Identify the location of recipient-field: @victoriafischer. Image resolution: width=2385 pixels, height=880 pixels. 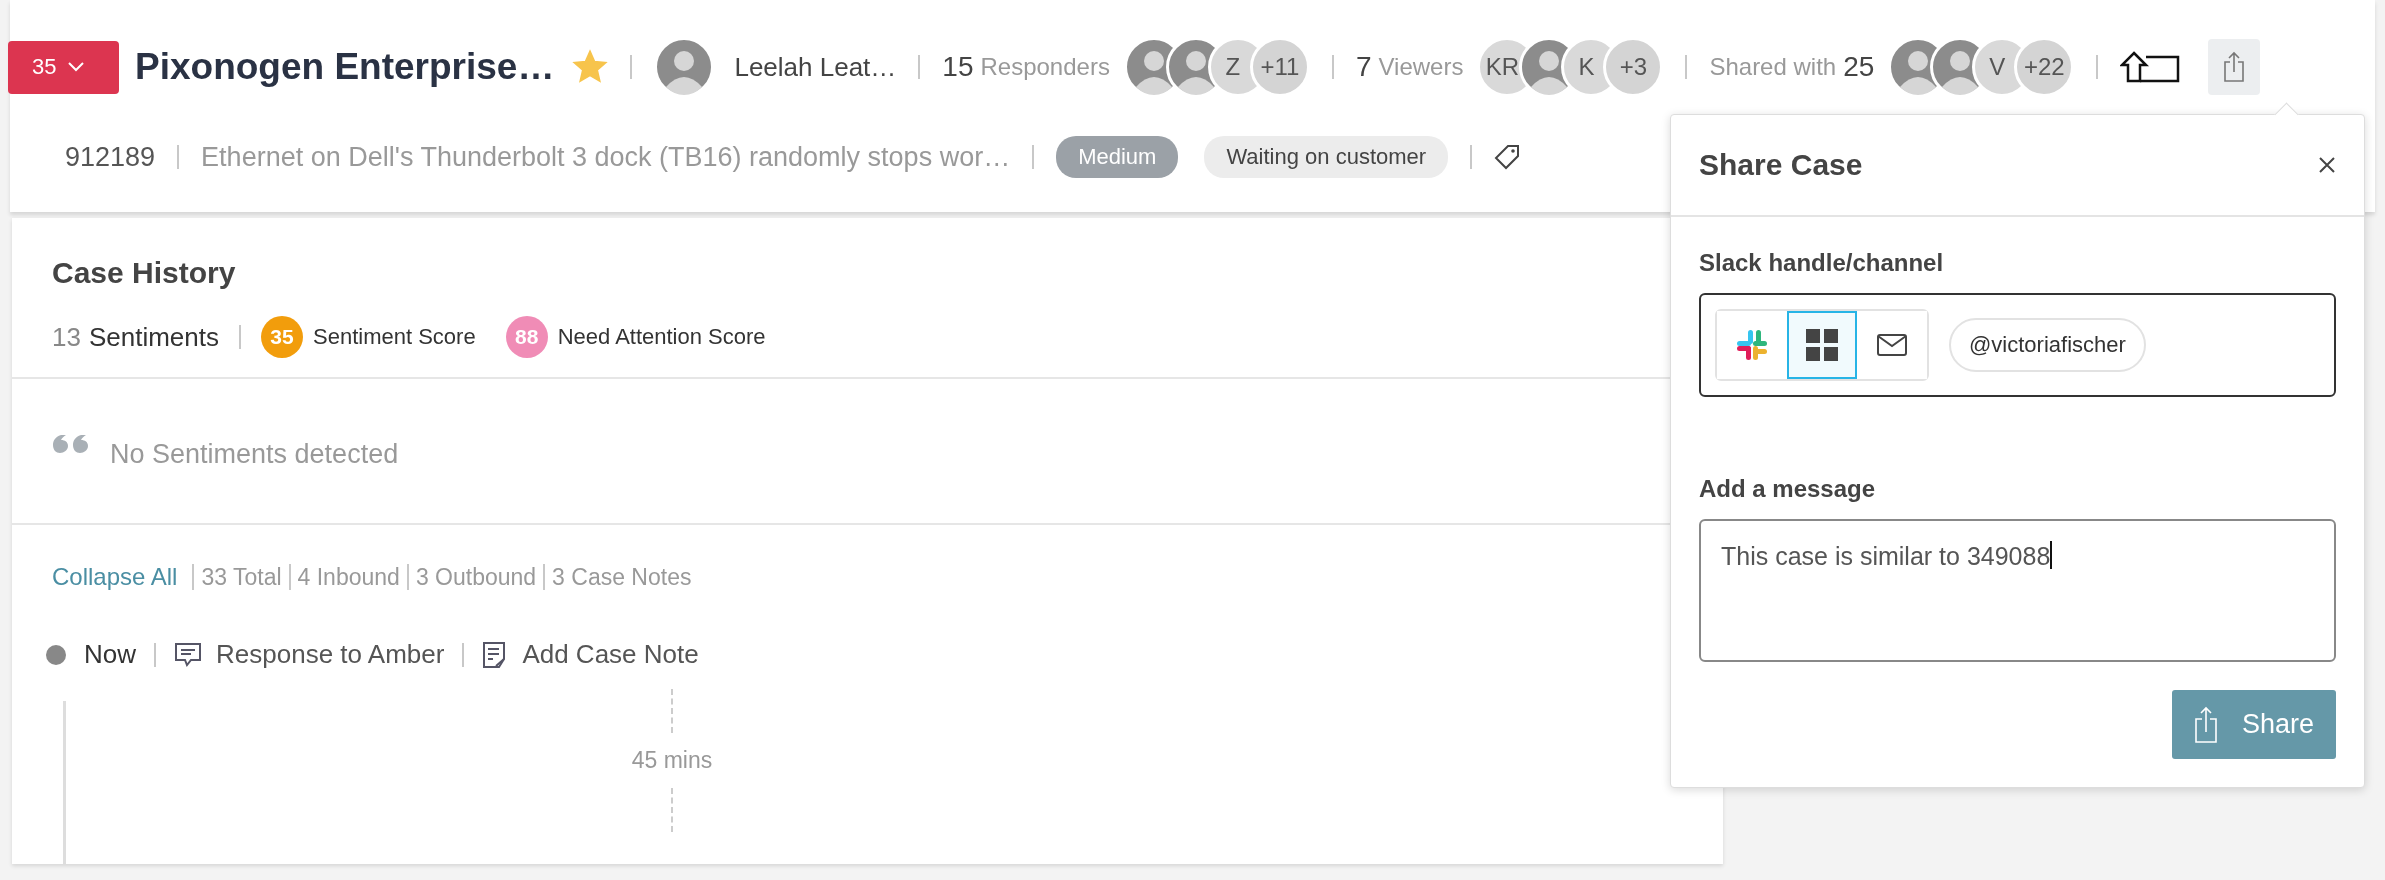
(2017, 345).